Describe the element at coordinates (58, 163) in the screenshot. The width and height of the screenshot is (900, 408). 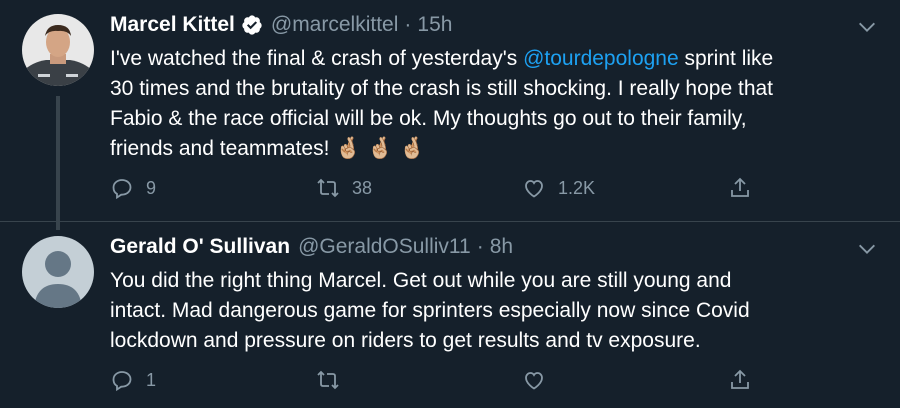
I see `thread-line` at that location.